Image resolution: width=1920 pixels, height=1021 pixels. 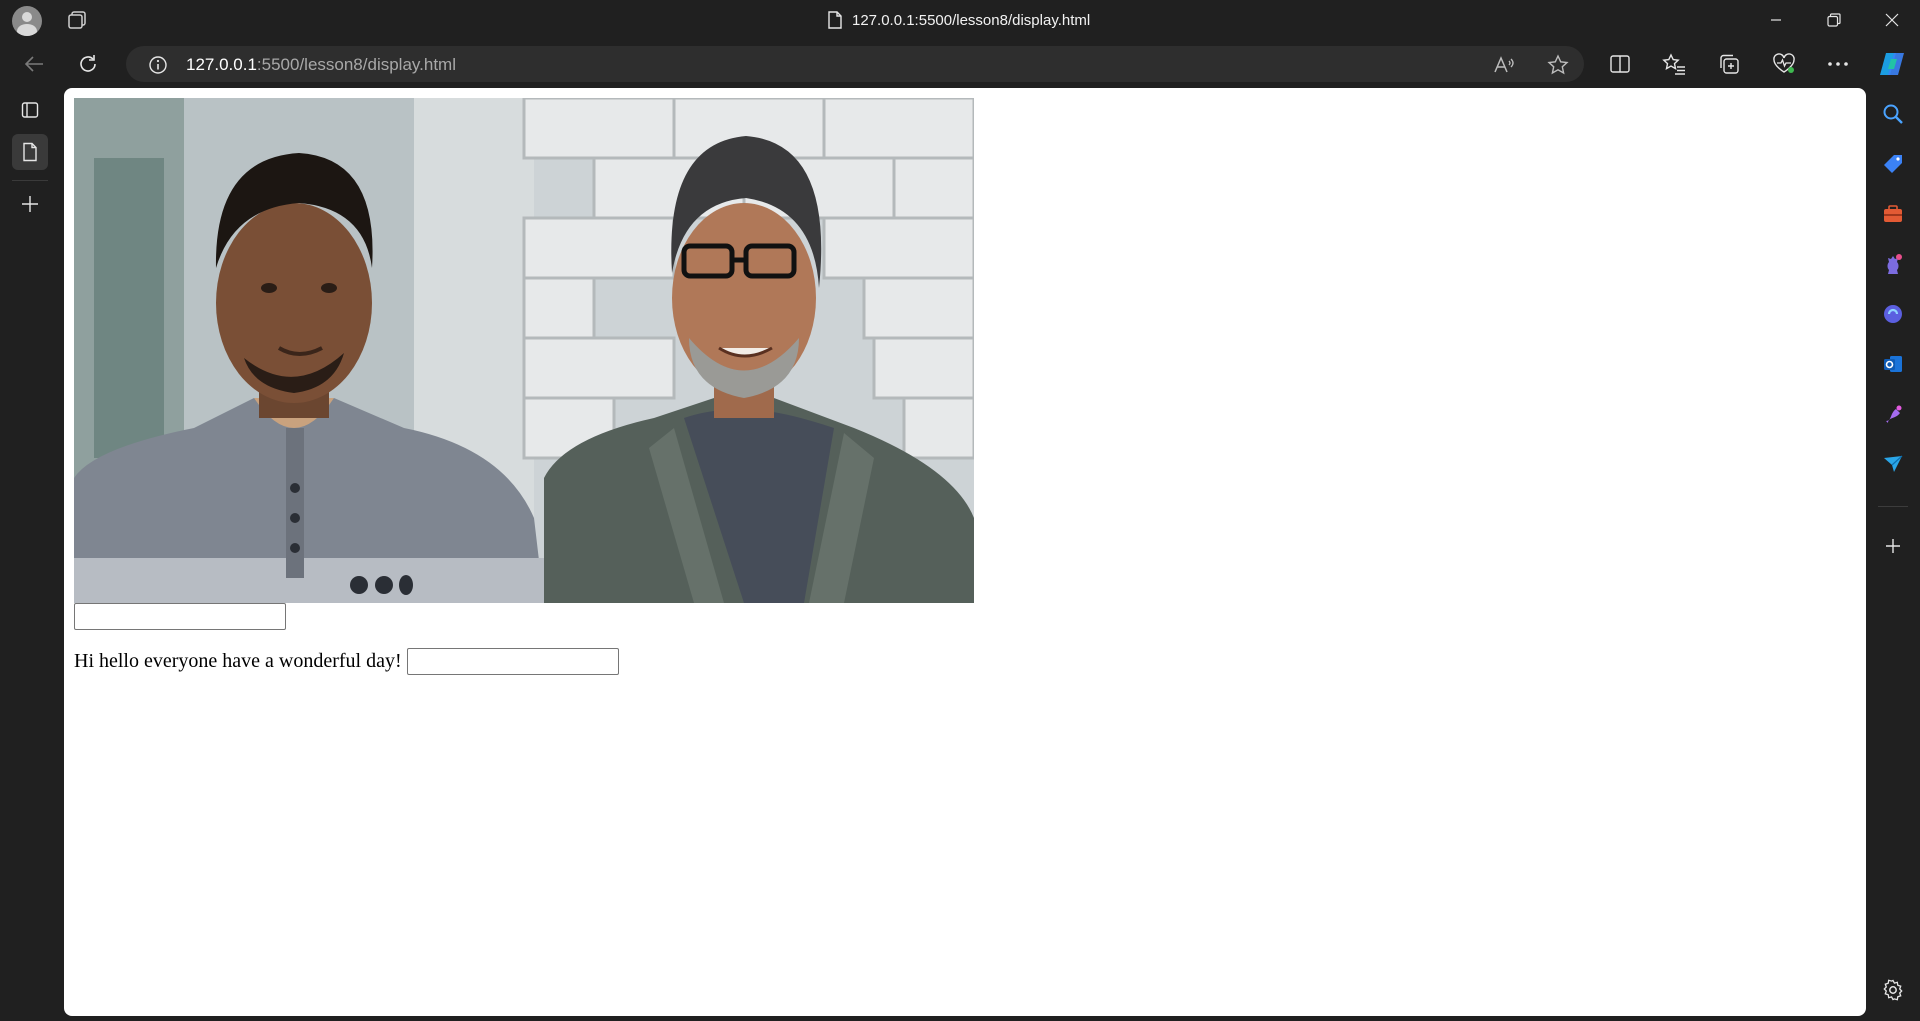 I want to click on browser-essentials-icon, so click(x=1784, y=64).